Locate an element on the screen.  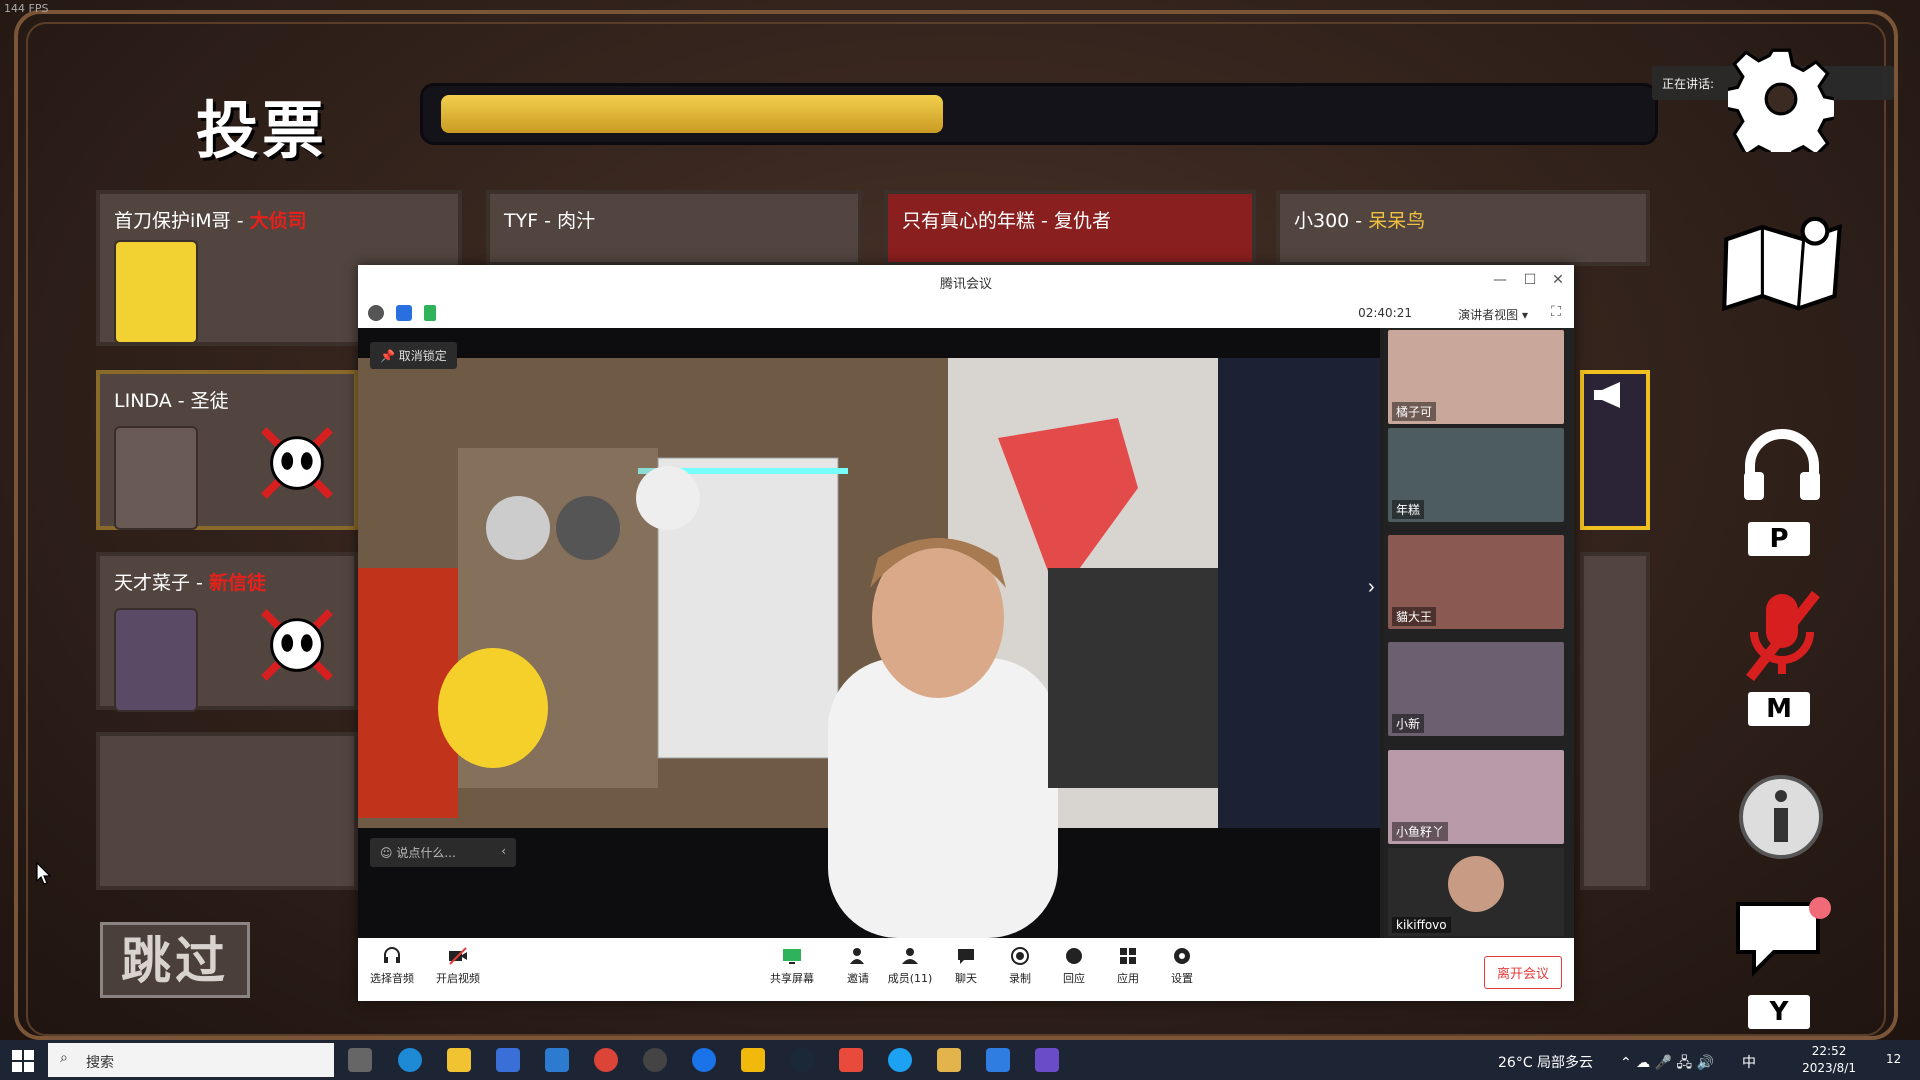
share-screen-button: 共享屏幕 is located at coordinates (792, 966).